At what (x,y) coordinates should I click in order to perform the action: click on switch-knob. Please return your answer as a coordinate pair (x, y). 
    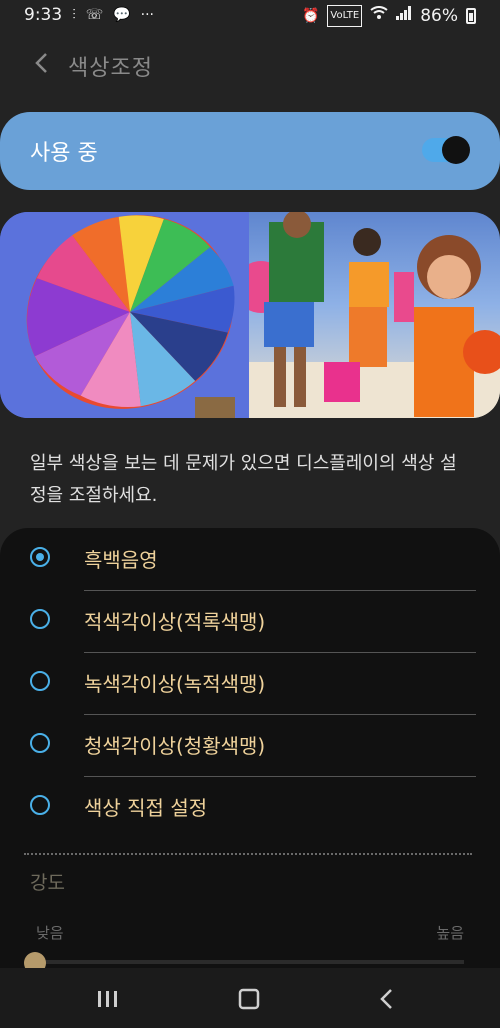
    Looking at the image, I should click on (456, 150).